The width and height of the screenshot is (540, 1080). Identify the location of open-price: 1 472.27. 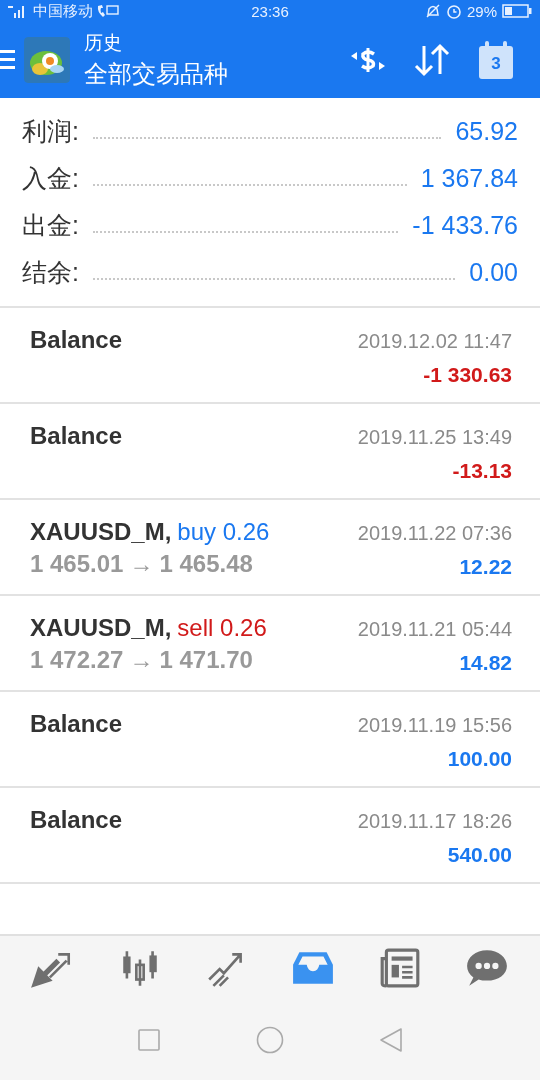
(77, 660).